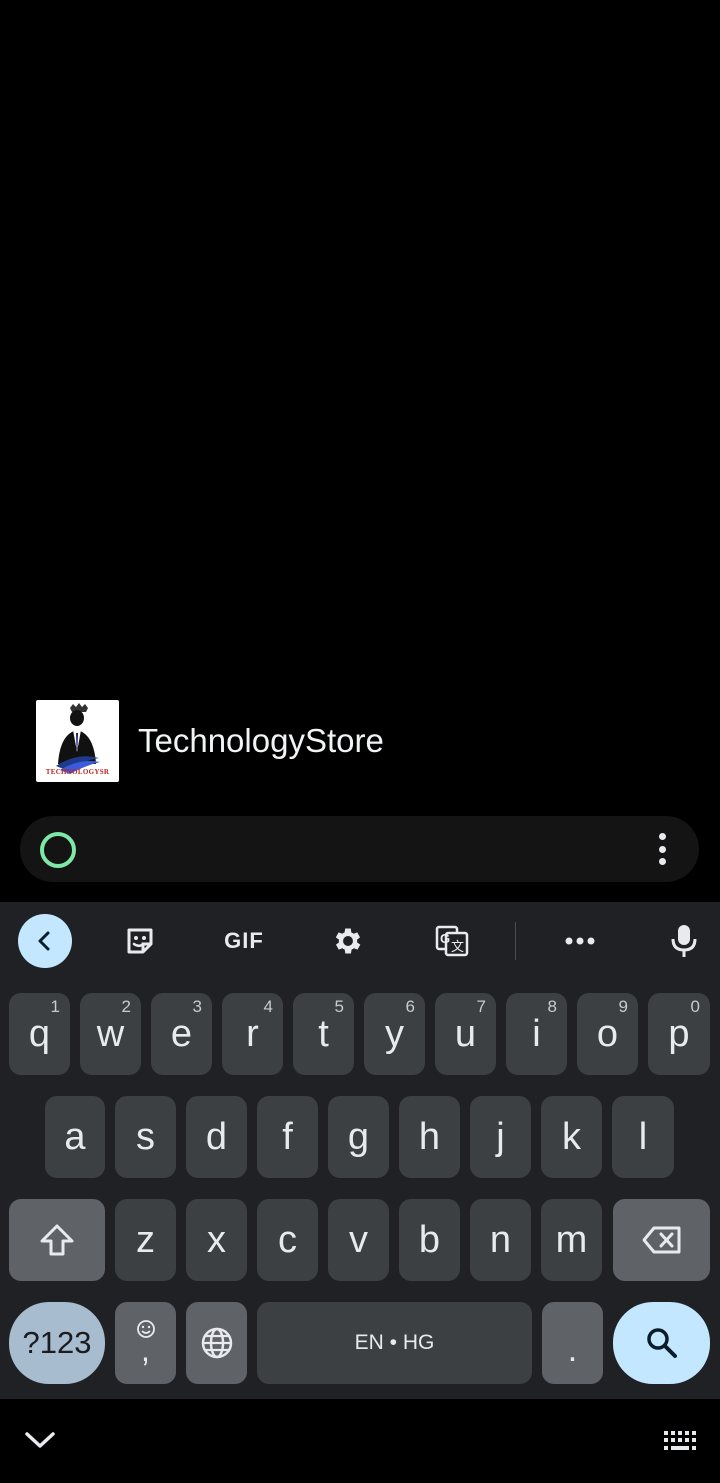 Image resolution: width=720 pixels, height=1483 pixels. What do you see at coordinates (181, 1034) in the screenshot?
I see `key-e: e3` at bounding box center [181, 1034].